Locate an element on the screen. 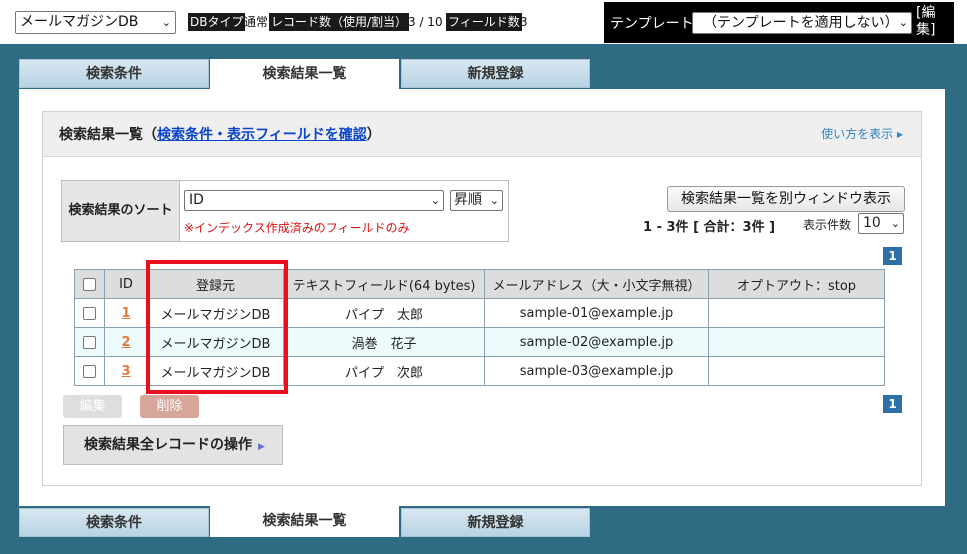  col-header-id: ID is located at coordinates (126, 284).